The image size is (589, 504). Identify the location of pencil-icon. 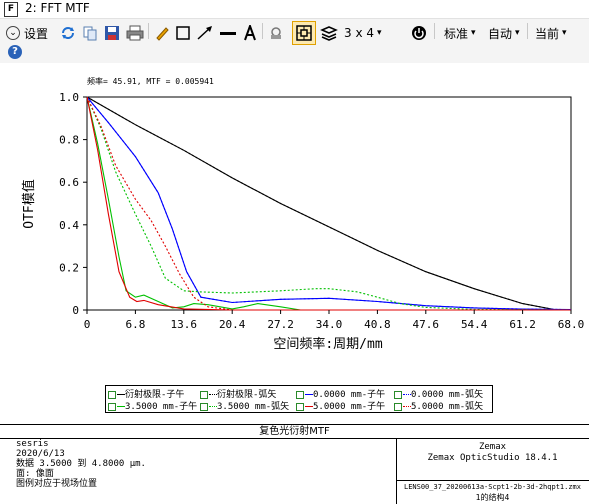
(162, 34).